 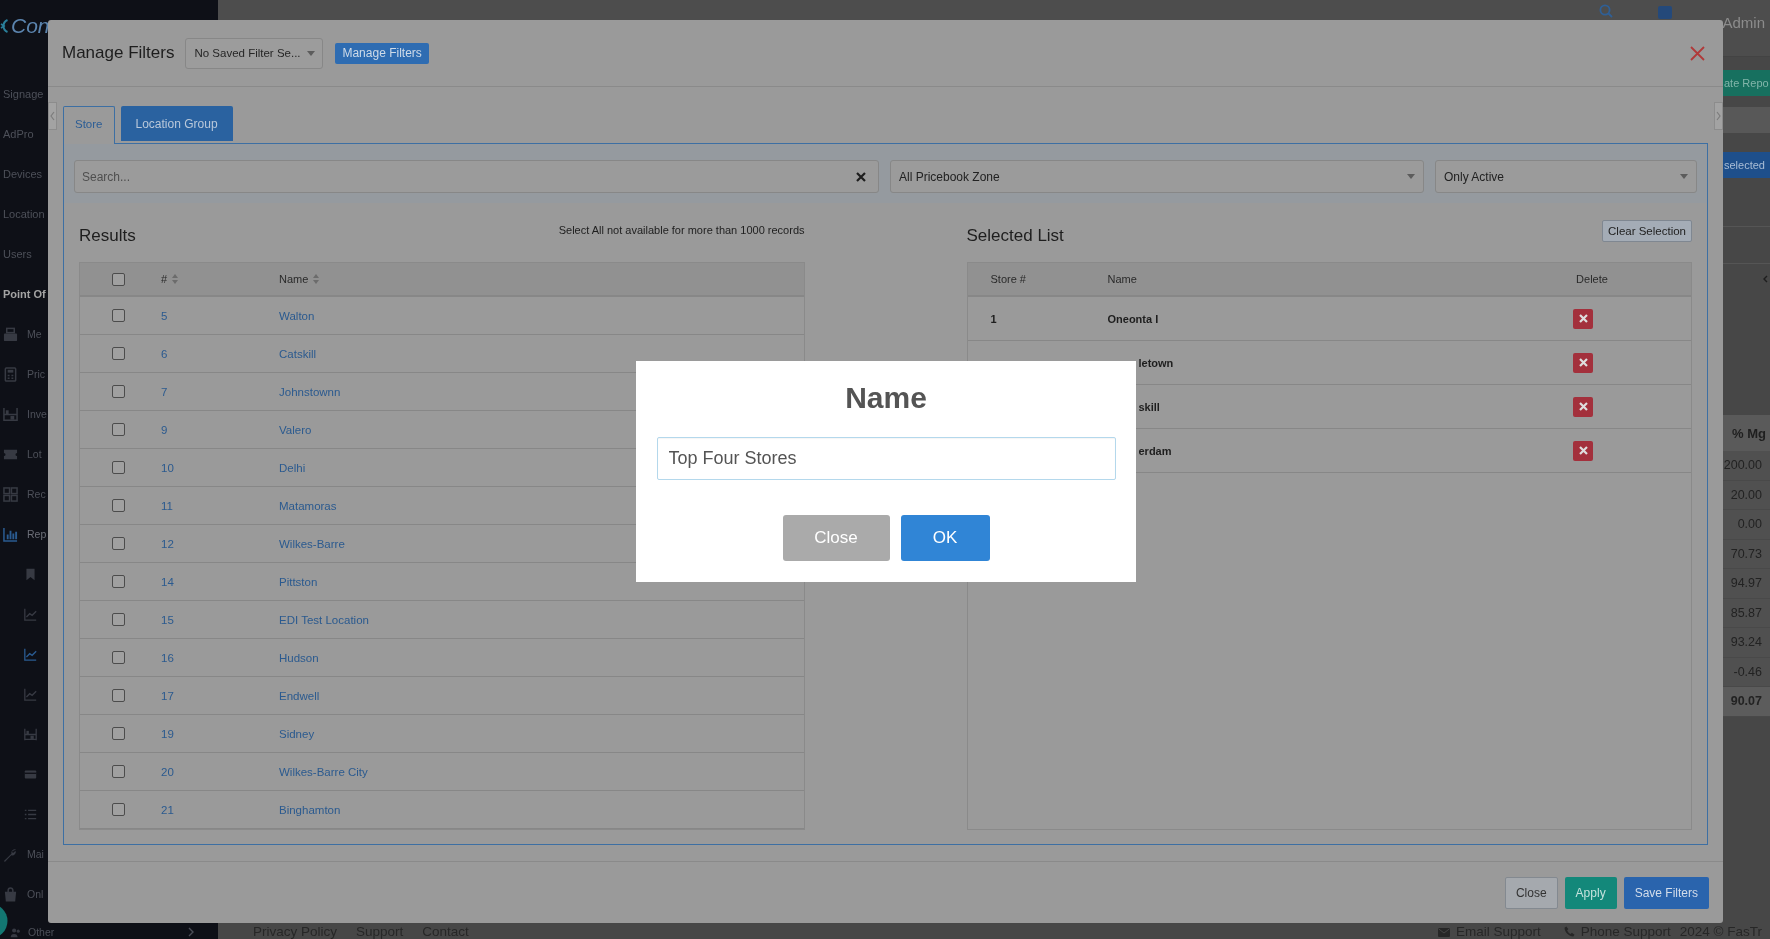 I want to click on store-name-link: Pittston, so click(x=298, y=581).